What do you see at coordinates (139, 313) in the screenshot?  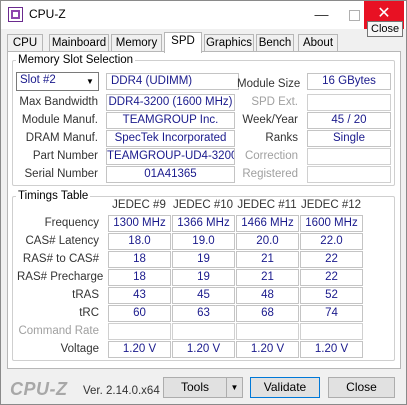 I see `timing-cell: 60` at bounding box center [139, 313].